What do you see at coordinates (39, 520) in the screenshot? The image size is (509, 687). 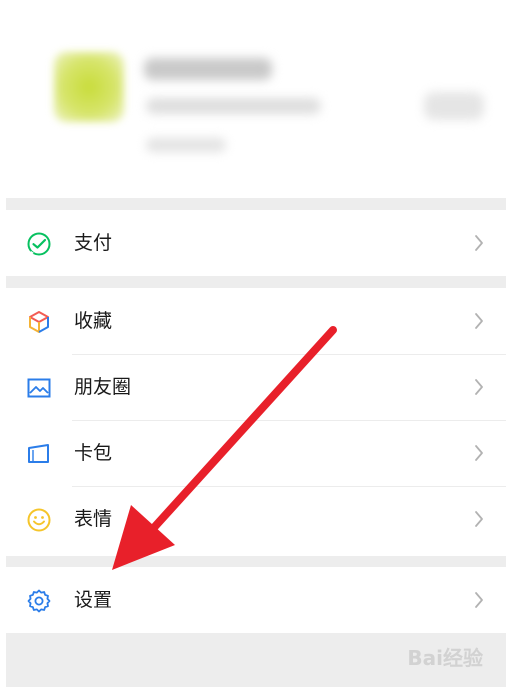 I see `smile-icon` at bounding box center [39, 520].